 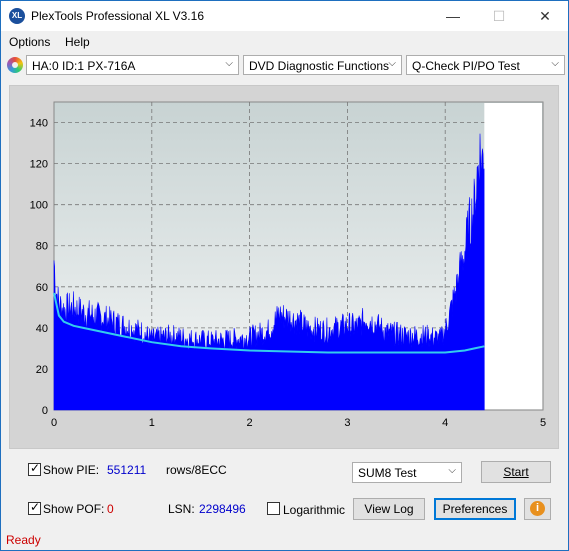 I want to click on logarithmic-checkbox: ✓, so click(x=273, y=508).